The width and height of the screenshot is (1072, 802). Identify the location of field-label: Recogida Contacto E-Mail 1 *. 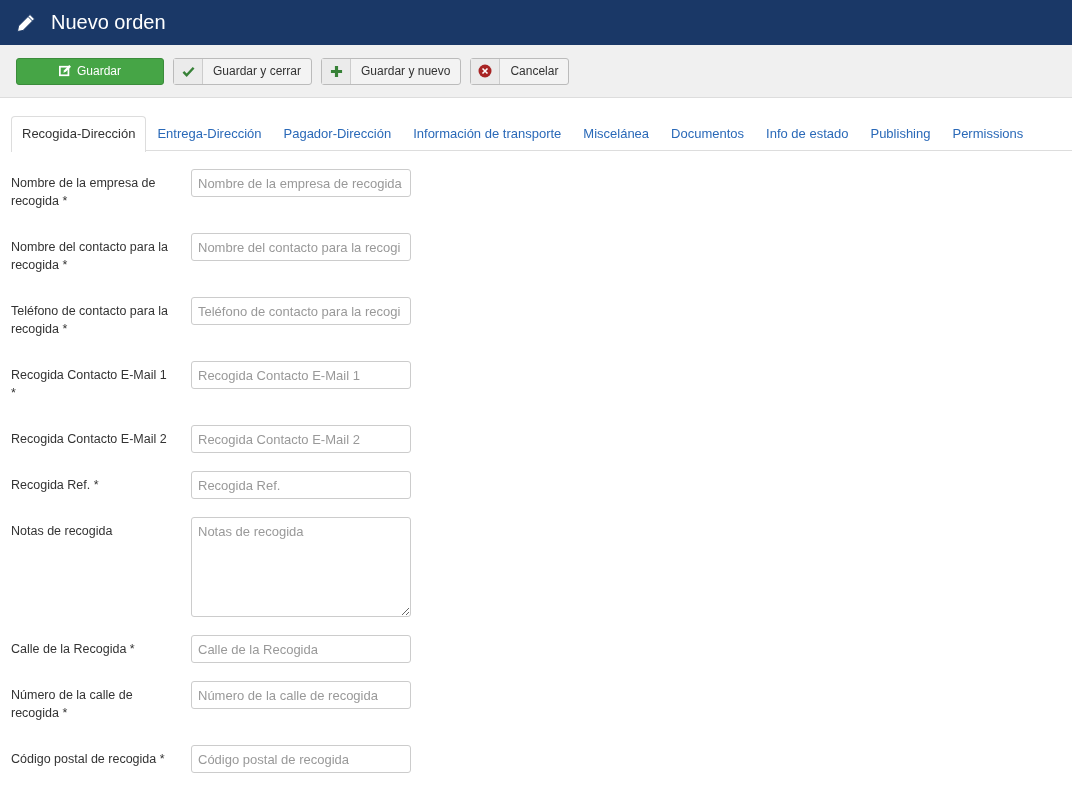
(89, 384).